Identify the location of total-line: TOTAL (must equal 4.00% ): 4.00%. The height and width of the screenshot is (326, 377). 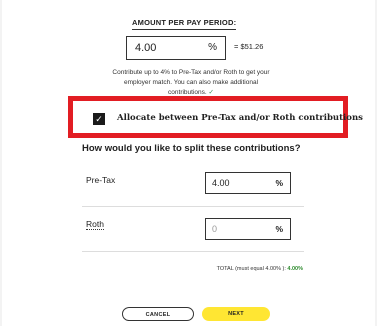
(260, 269).